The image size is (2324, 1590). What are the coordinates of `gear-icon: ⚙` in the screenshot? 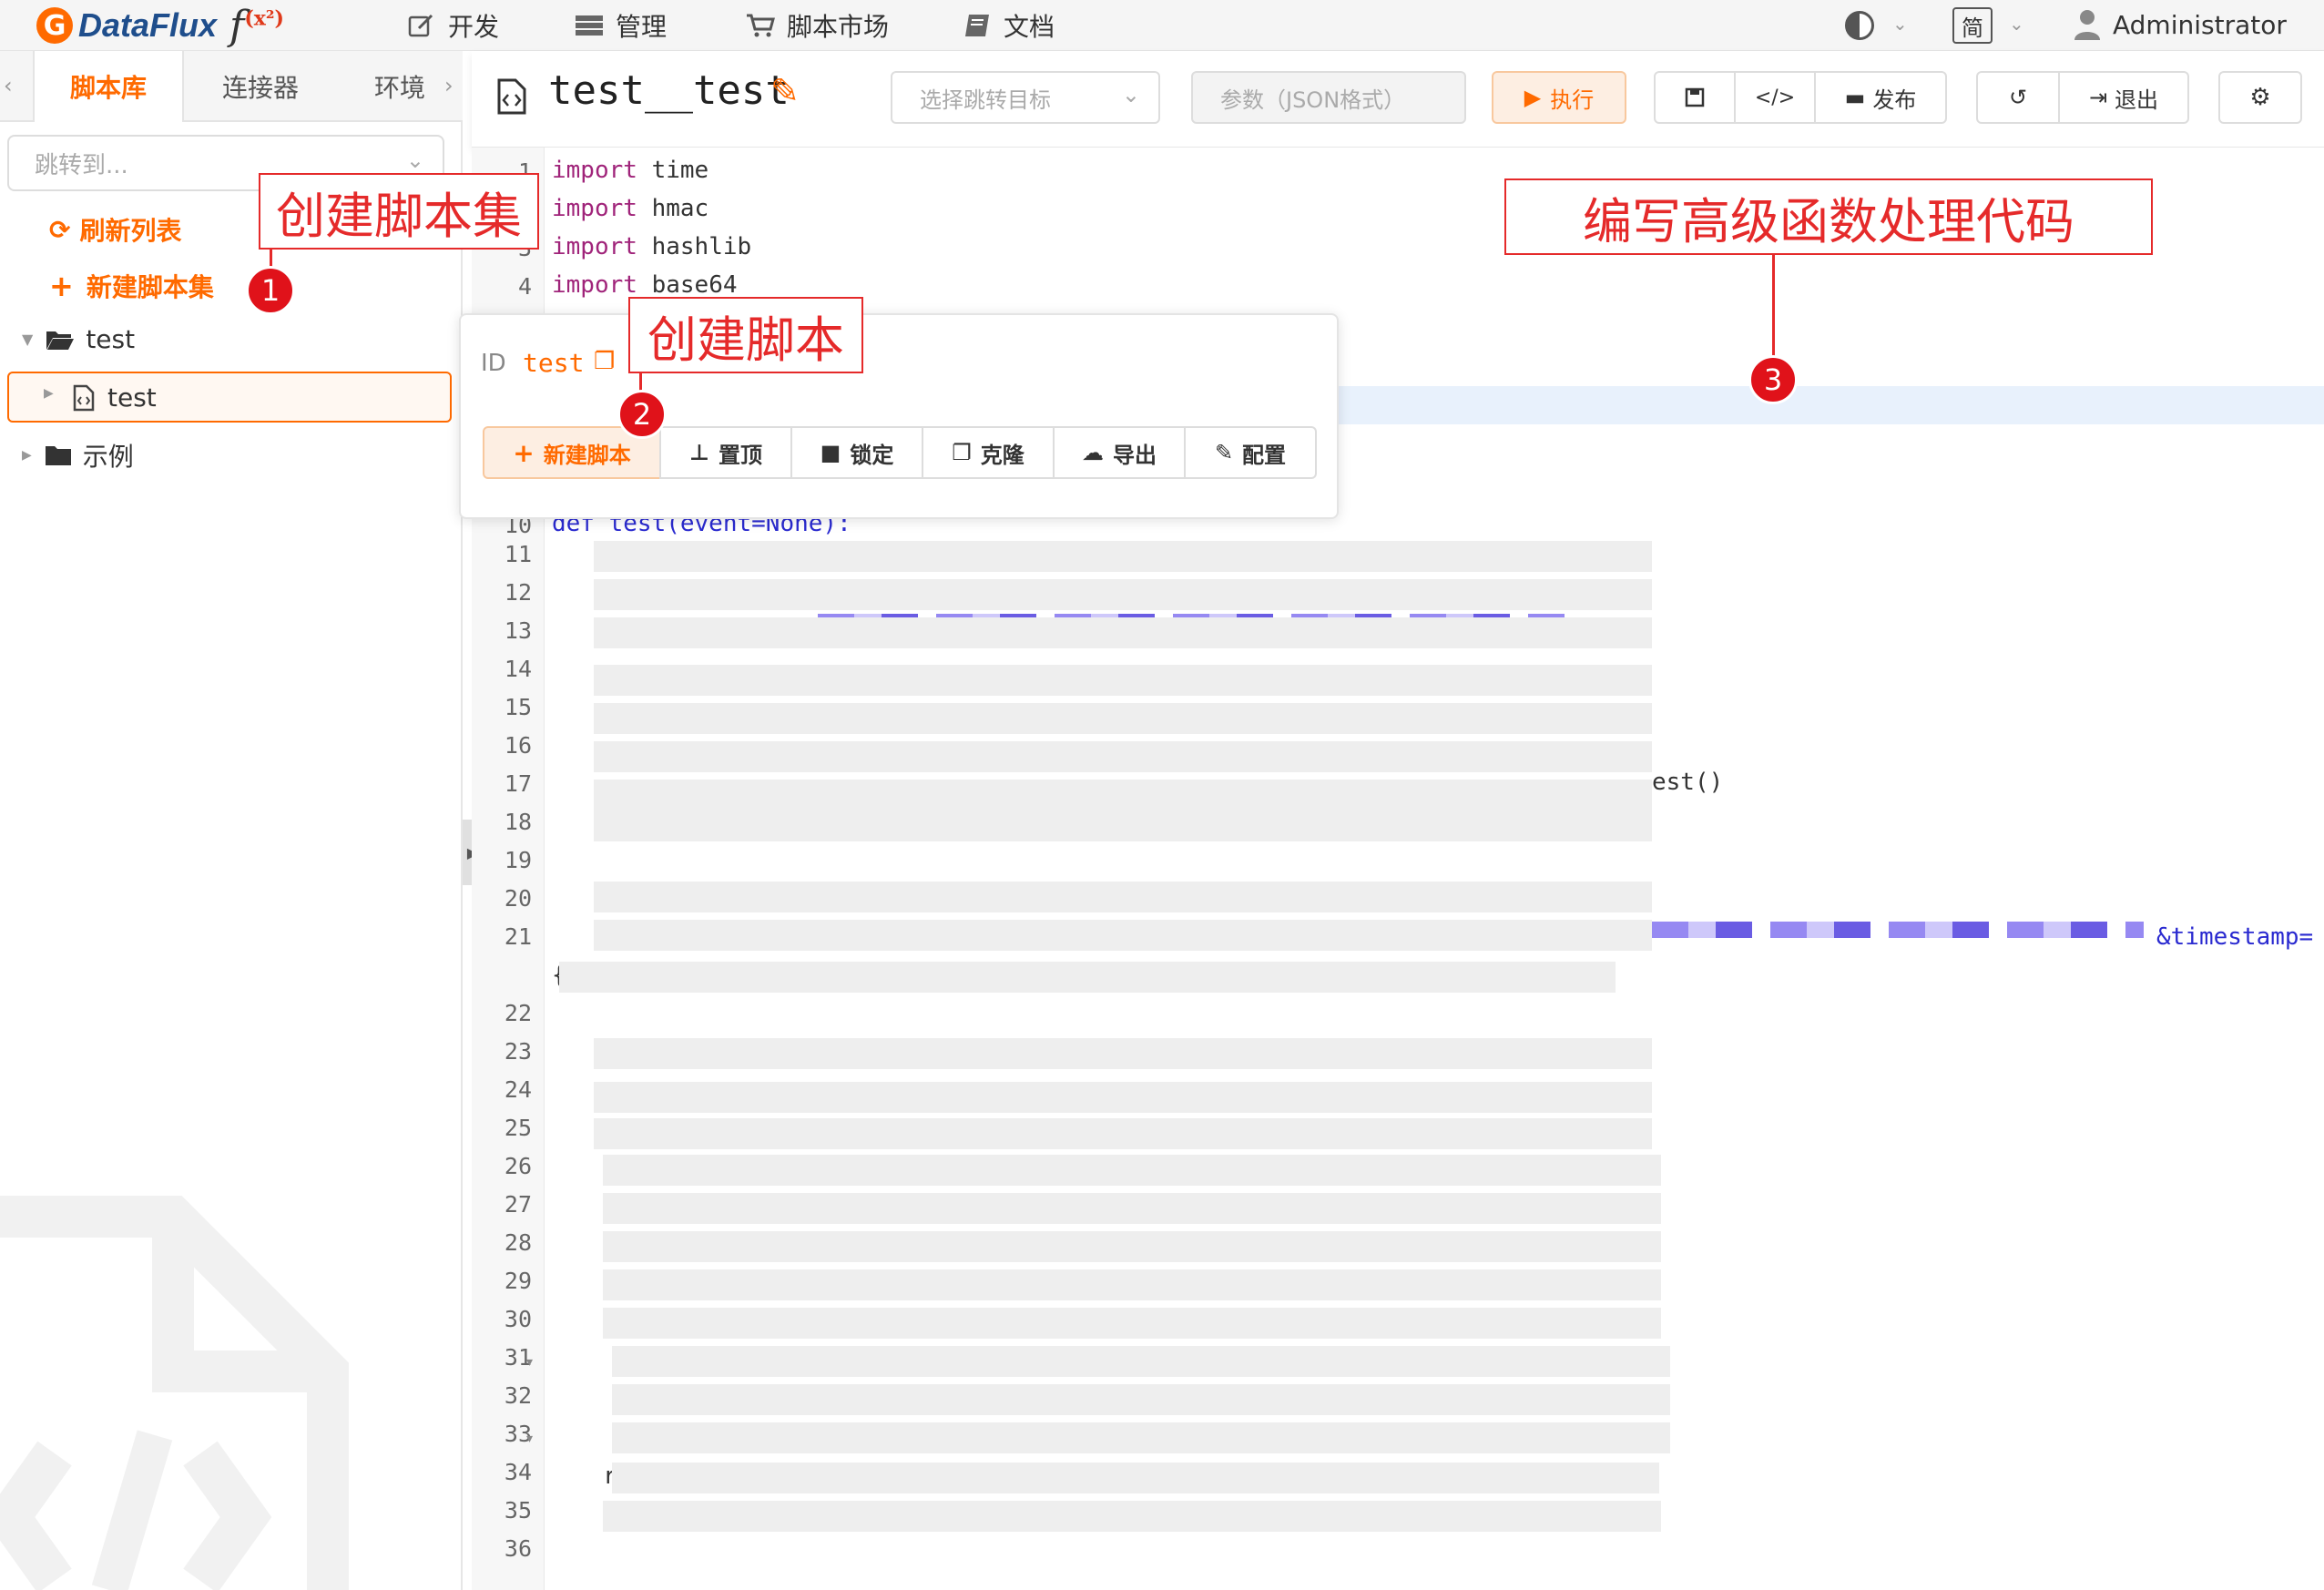 It's located at (2260, 97).